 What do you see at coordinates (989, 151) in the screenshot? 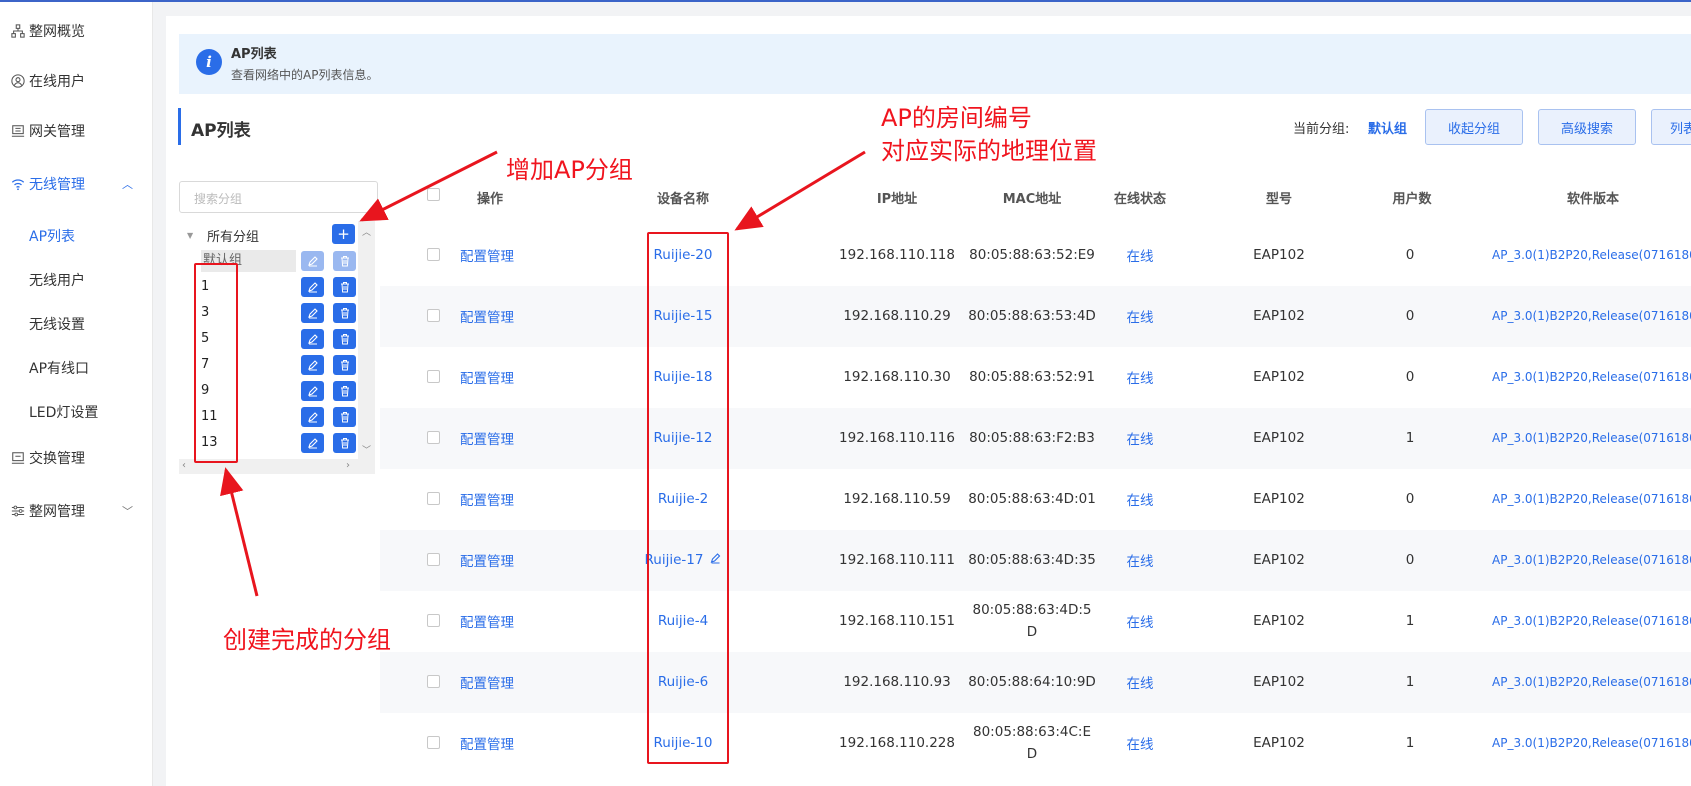
I see `annotation-geo-location: 对应实际的地理位置` at bounding box center [989, 151].